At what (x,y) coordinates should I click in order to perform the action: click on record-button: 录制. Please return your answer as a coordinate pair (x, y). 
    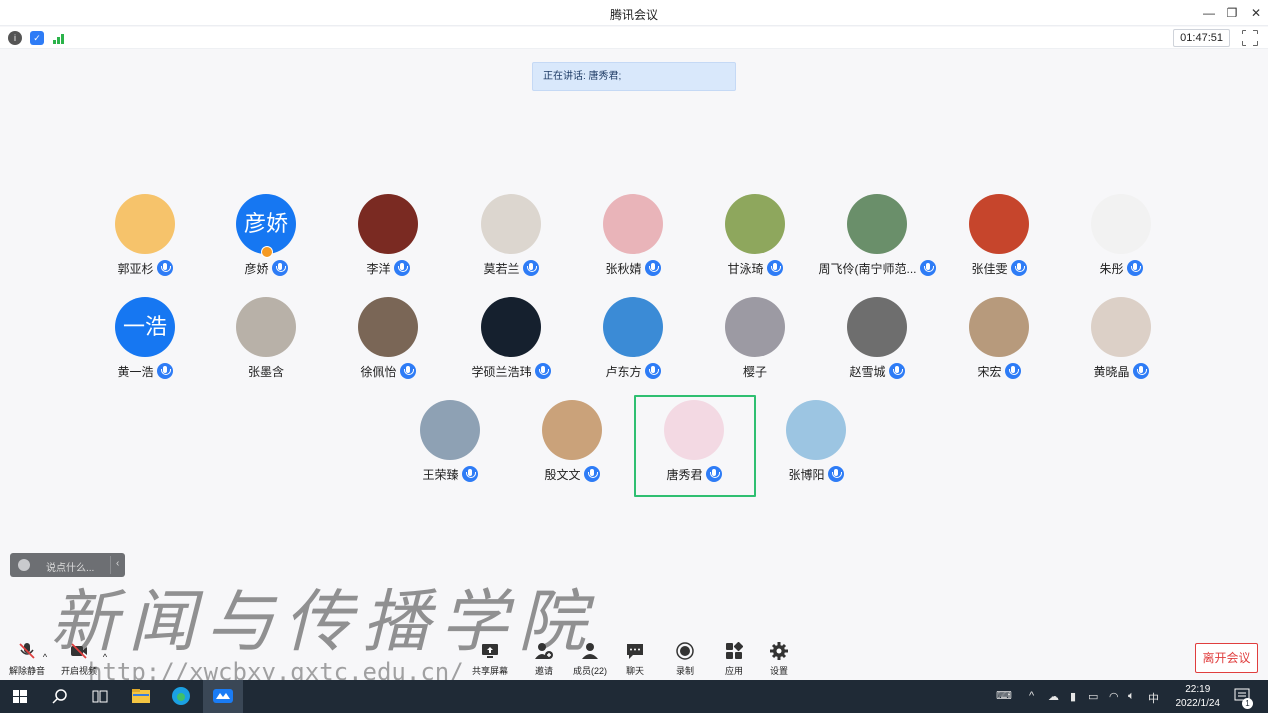
    Looking at the image, I should click on (685, 659).